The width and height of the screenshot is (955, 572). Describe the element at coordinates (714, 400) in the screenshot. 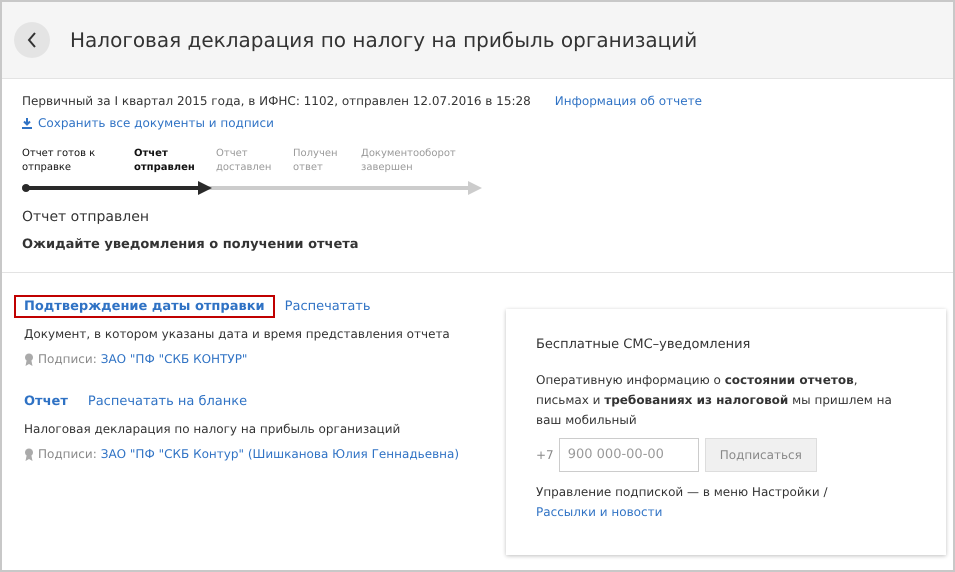

I see `sms-description: Оперативную информацию о состоянии отчетов, письмах и требованиях из налоговой мы пришлем на ваш мобильный` at that location.